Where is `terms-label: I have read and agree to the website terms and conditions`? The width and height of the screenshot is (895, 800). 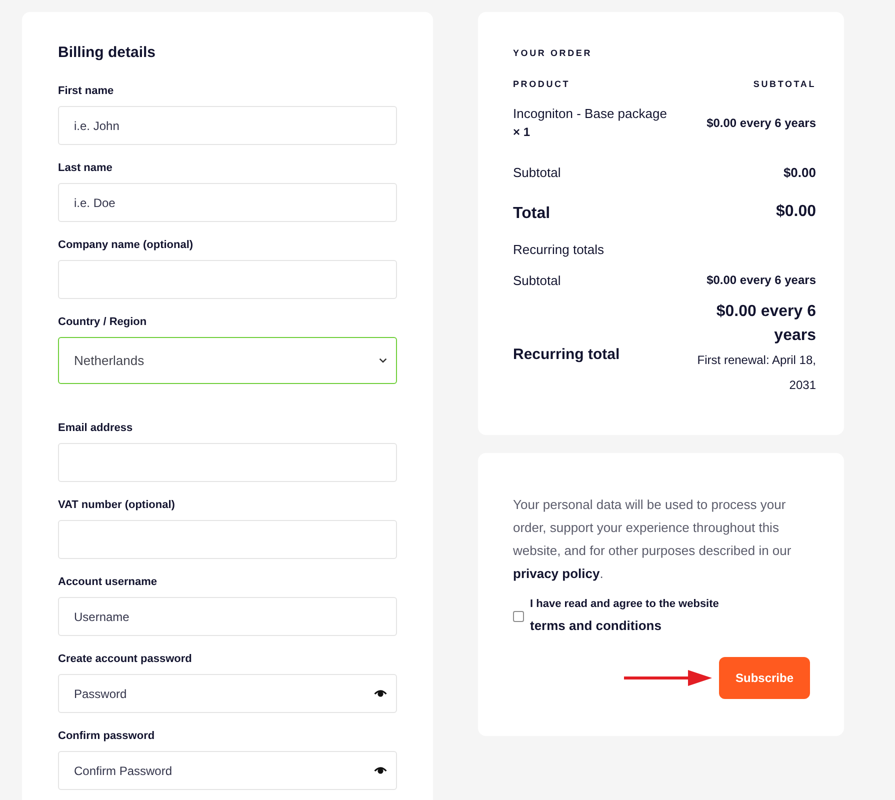
terms-label: I have read and agree to the website terms and conditions is located at coordinates (625, 616).